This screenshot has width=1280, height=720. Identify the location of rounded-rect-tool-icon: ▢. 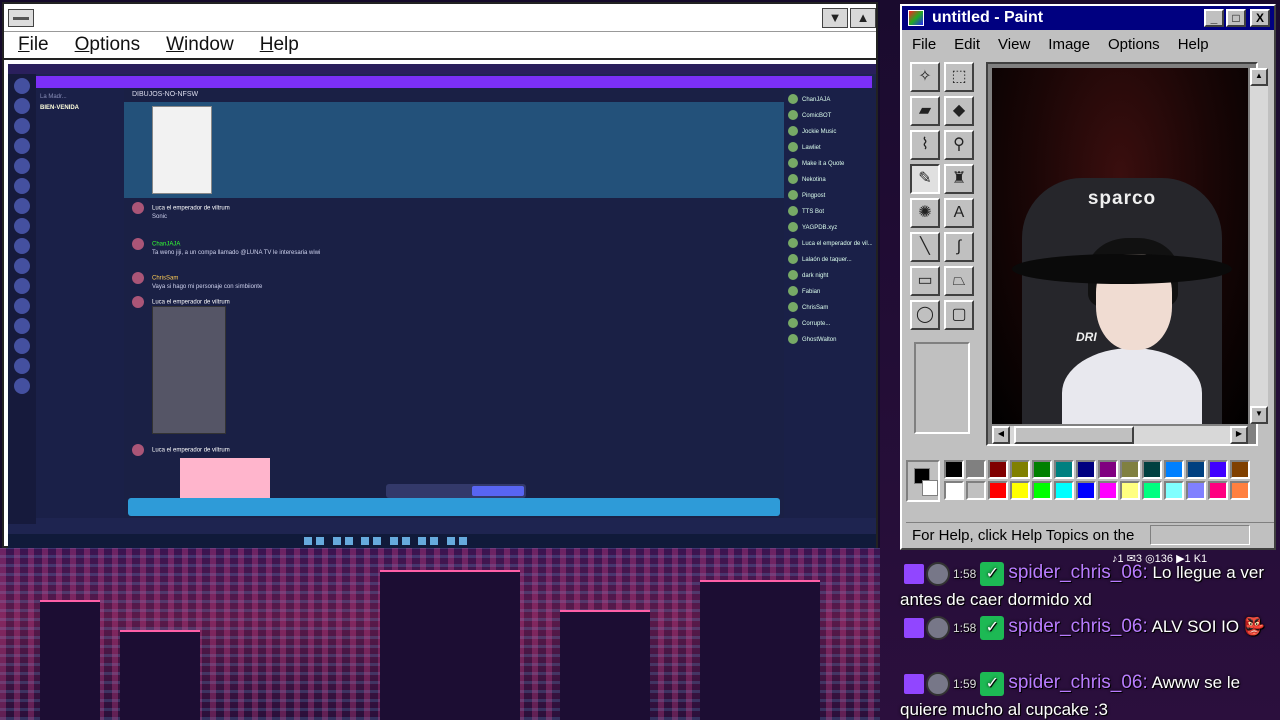
(959, 315).